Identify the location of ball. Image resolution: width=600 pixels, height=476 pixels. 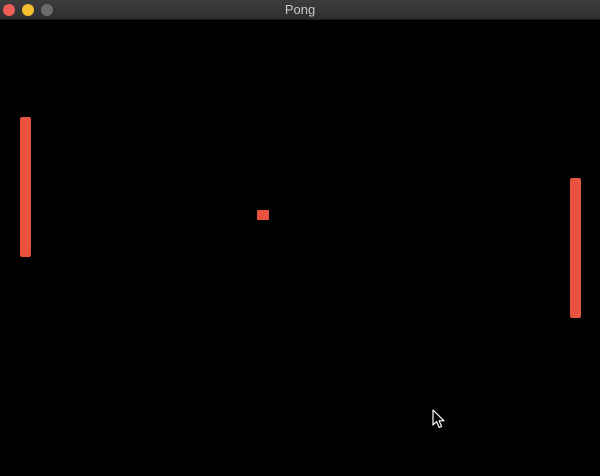
(263, 215).